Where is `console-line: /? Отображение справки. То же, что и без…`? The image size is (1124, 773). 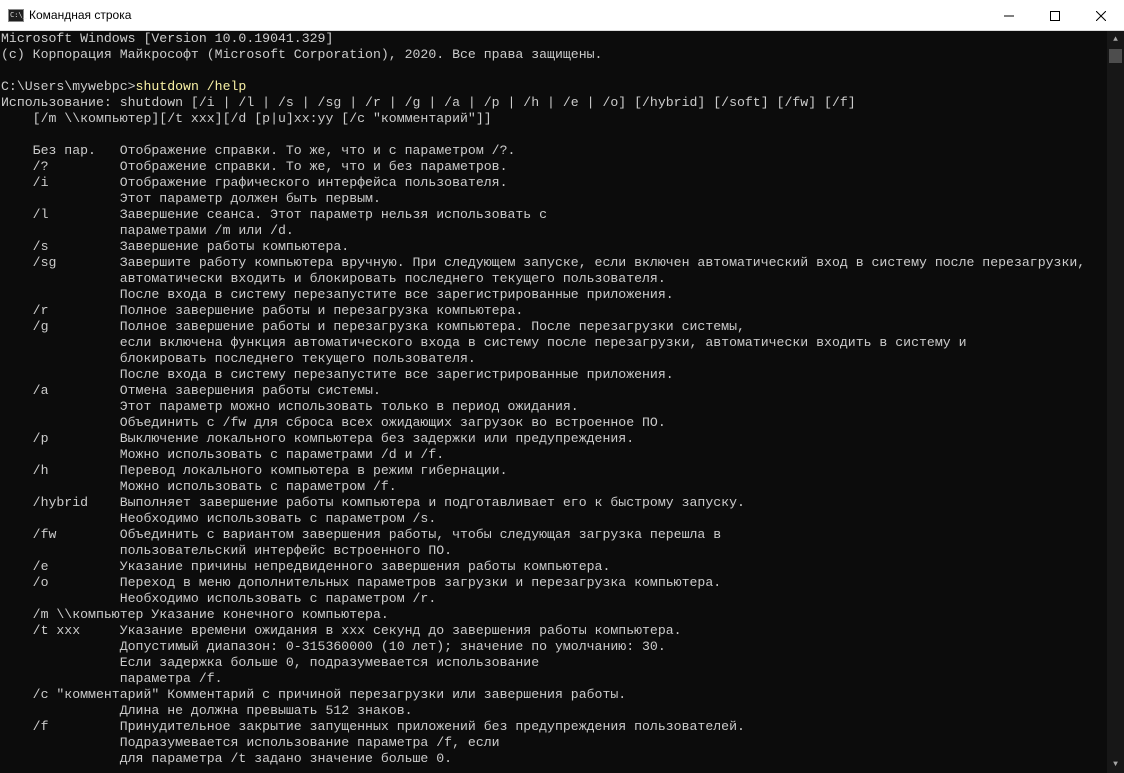
console-line: /? Отображение справки. То же, что и без… is located at coordinates (254, 166).